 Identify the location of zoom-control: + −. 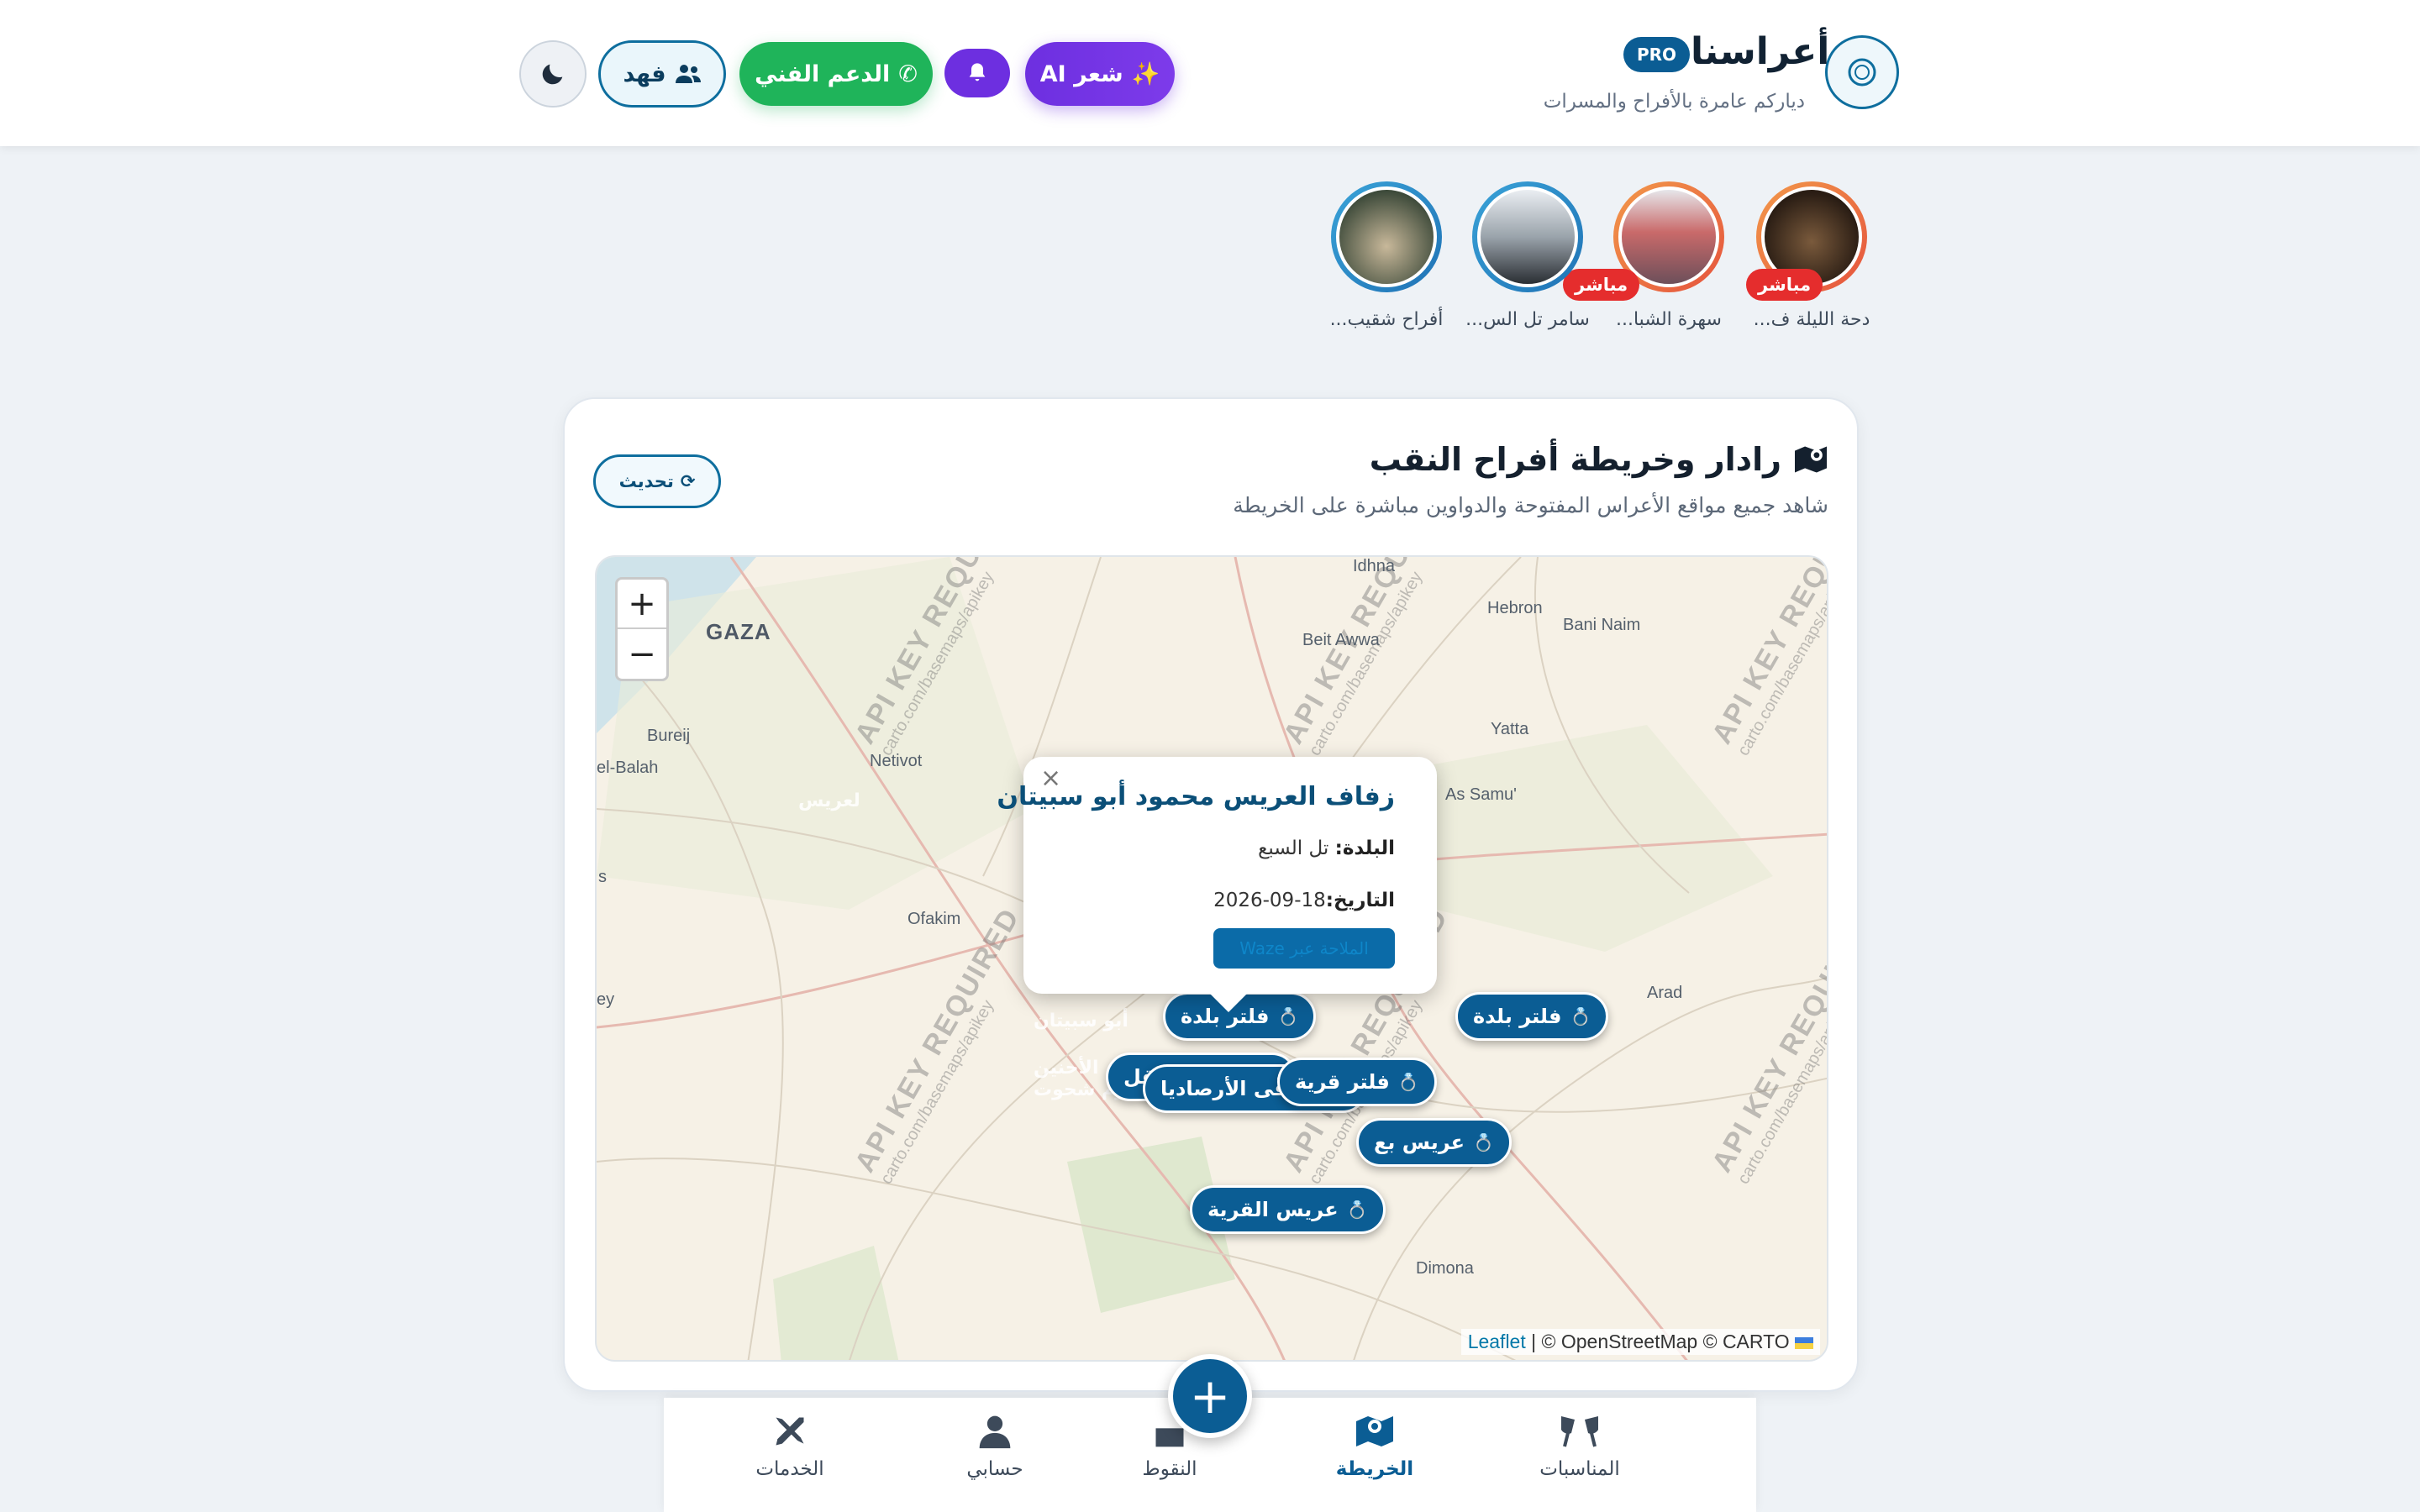
(642, 629).